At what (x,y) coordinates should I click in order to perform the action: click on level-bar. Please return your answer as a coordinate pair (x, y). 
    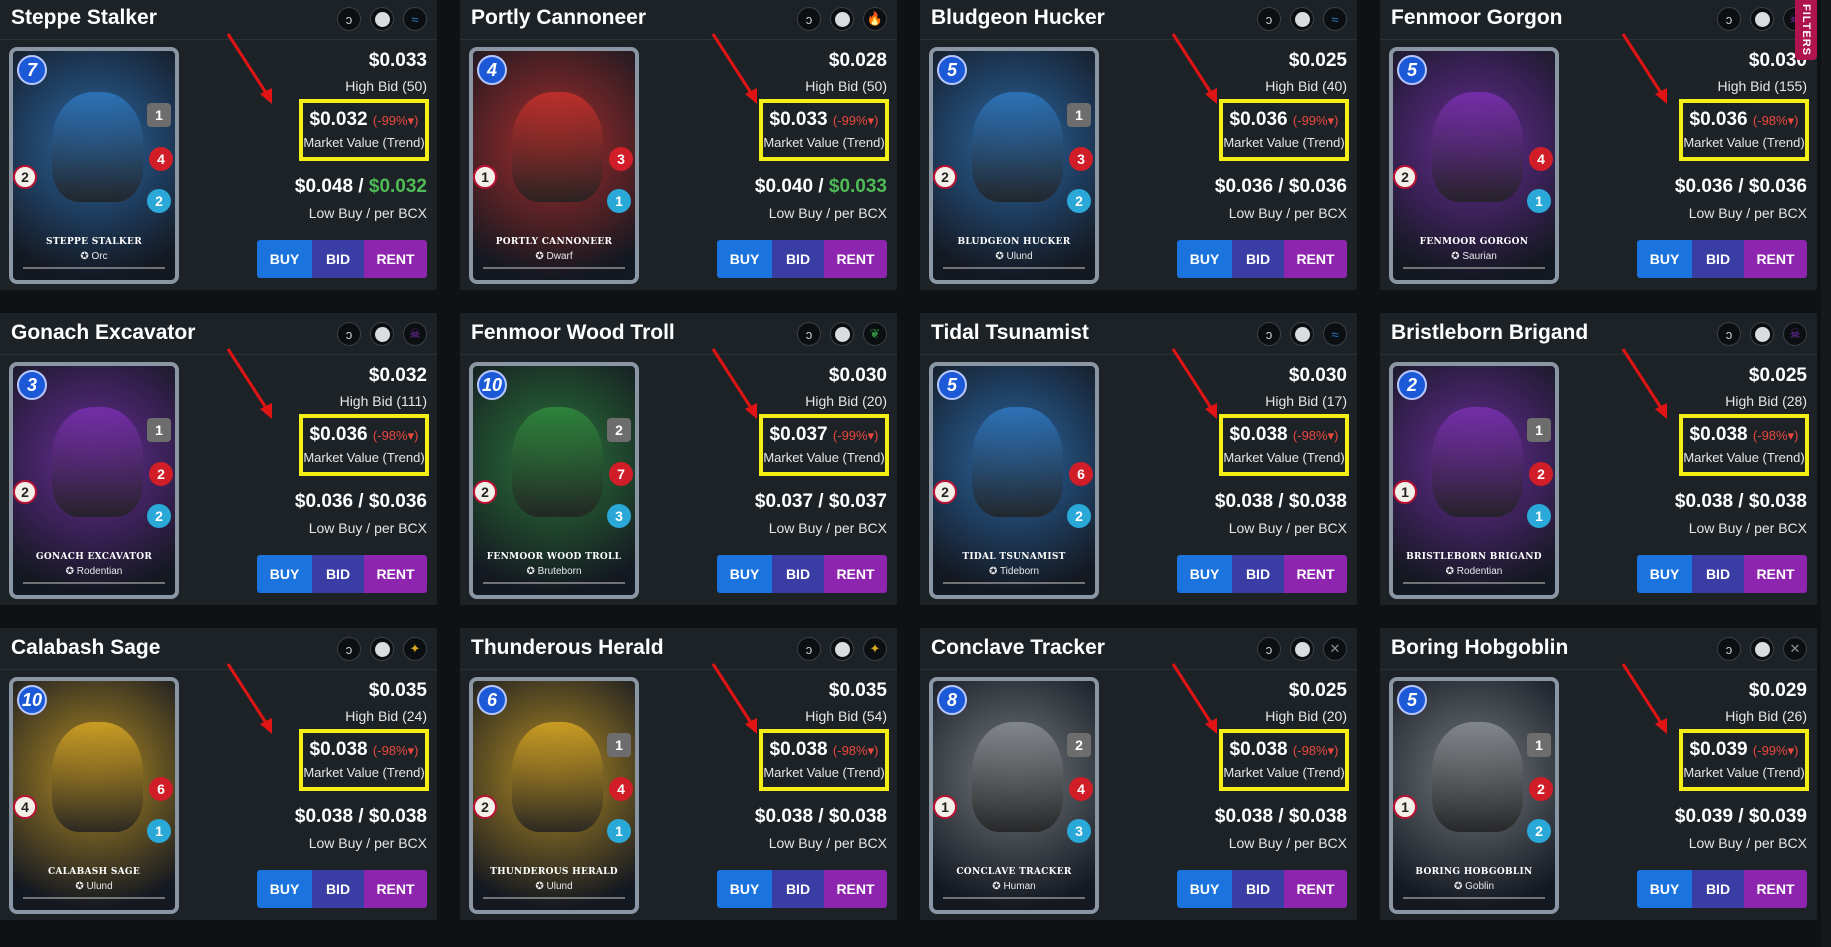
    Looking at the image, I should click on (1014, 898).